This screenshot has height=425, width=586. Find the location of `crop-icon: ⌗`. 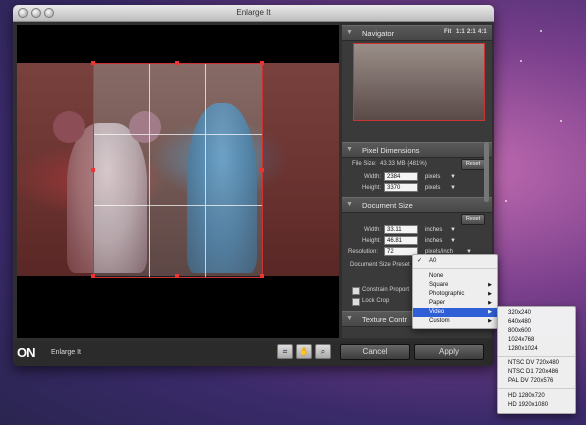

crop-icon: ⌗ is located at coordinates (285, 351).